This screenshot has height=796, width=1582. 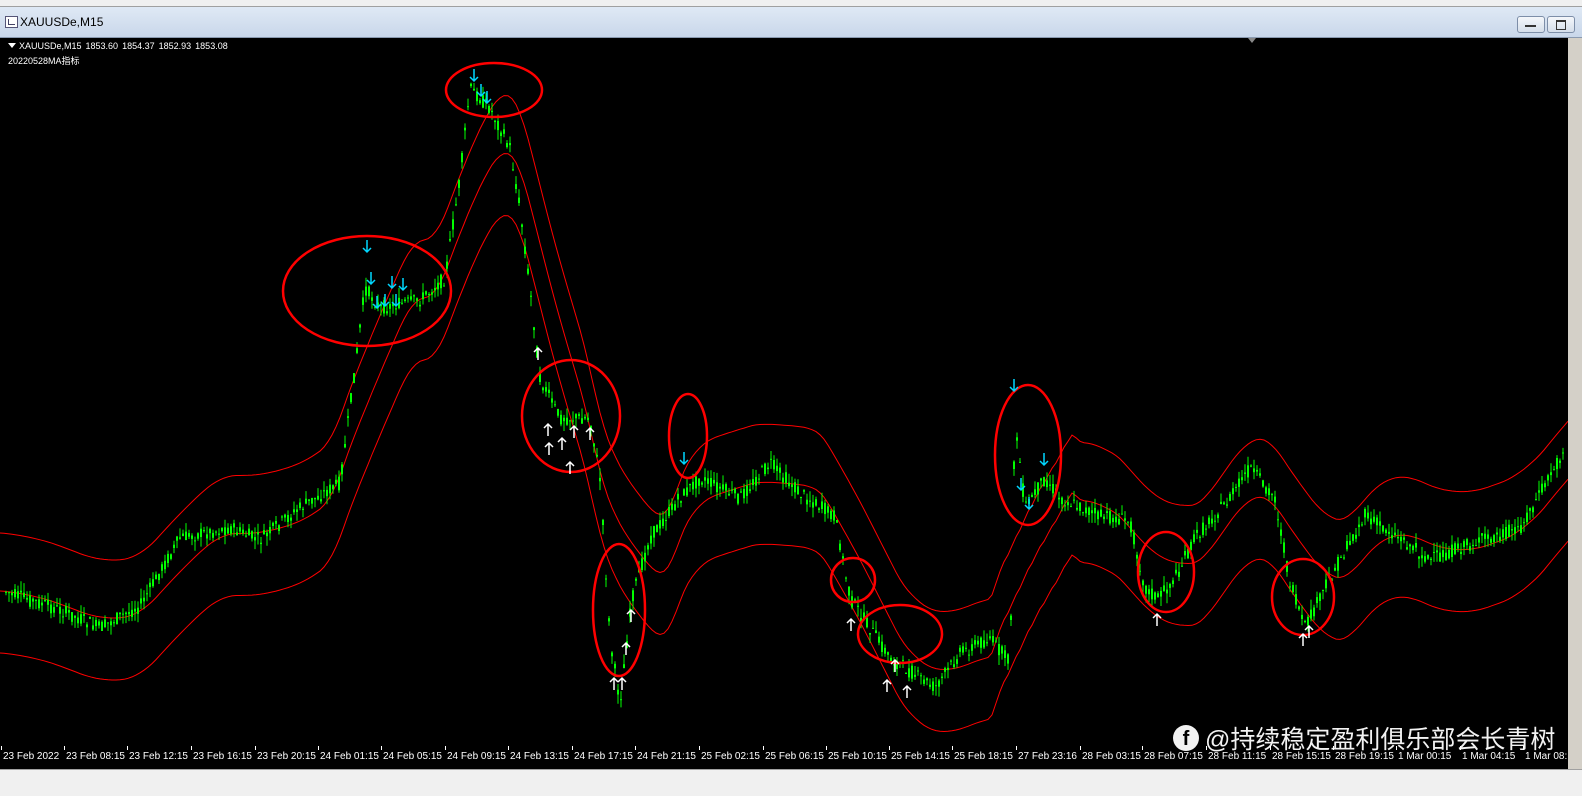 I want to click on time-axis-label: 25 Feb 06:15, so click(x=794, y=756).